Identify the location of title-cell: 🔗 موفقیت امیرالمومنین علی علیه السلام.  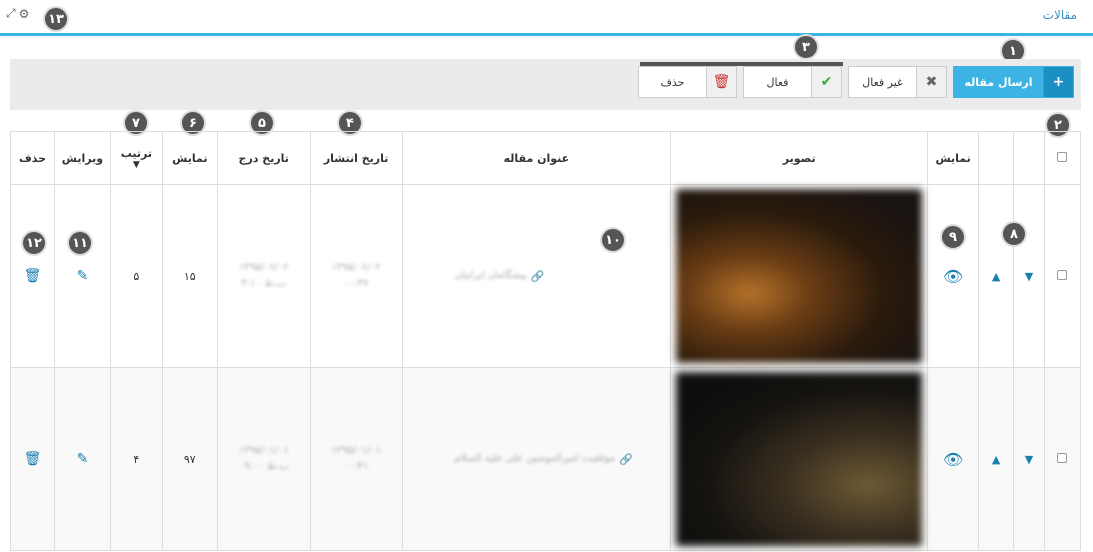
(536, 459).